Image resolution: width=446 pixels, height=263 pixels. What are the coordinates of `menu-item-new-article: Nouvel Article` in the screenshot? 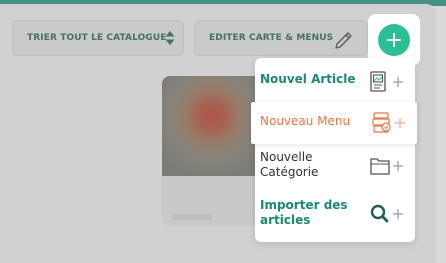 It's located at (335, 82).